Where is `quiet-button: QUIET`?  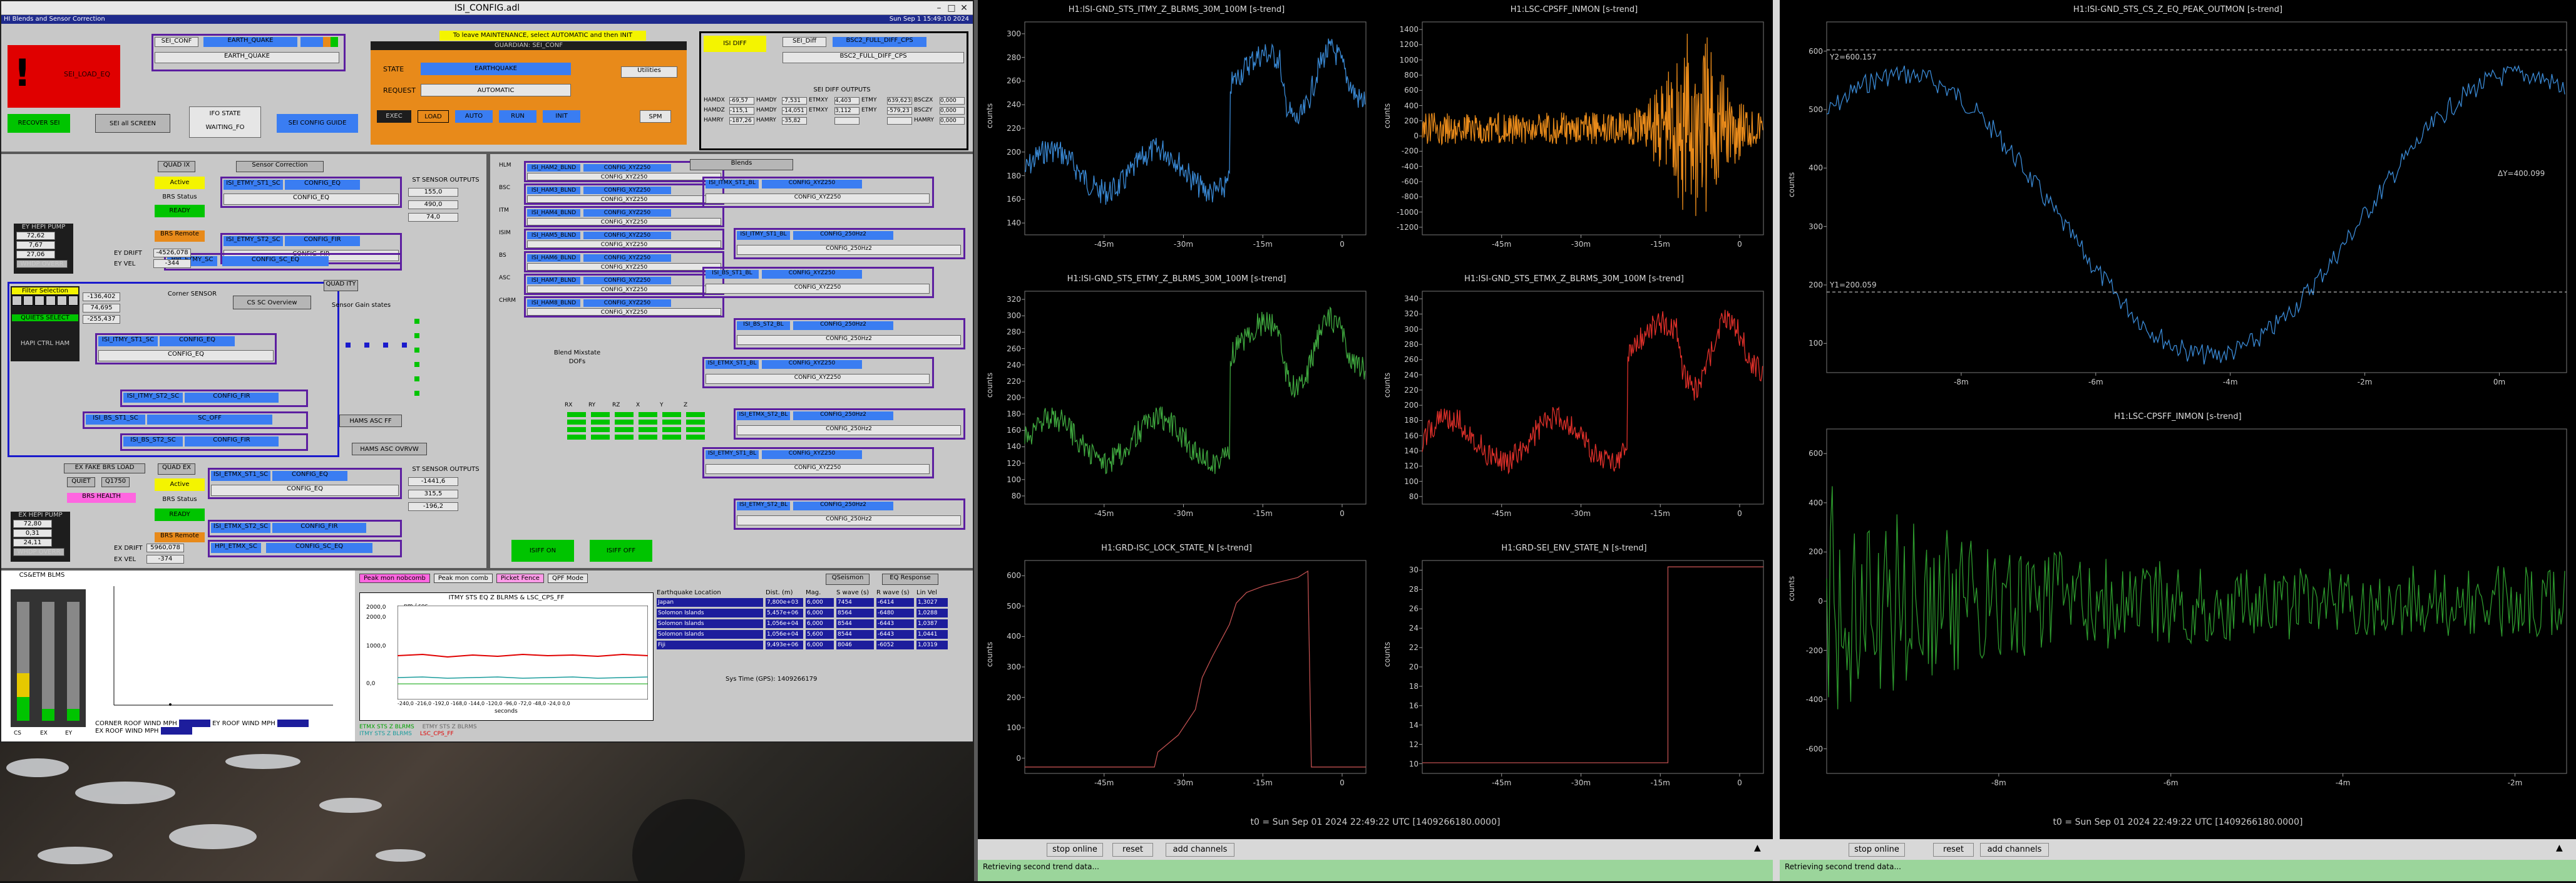 quiet-button: QUIET is located at coordinates (81, 482).